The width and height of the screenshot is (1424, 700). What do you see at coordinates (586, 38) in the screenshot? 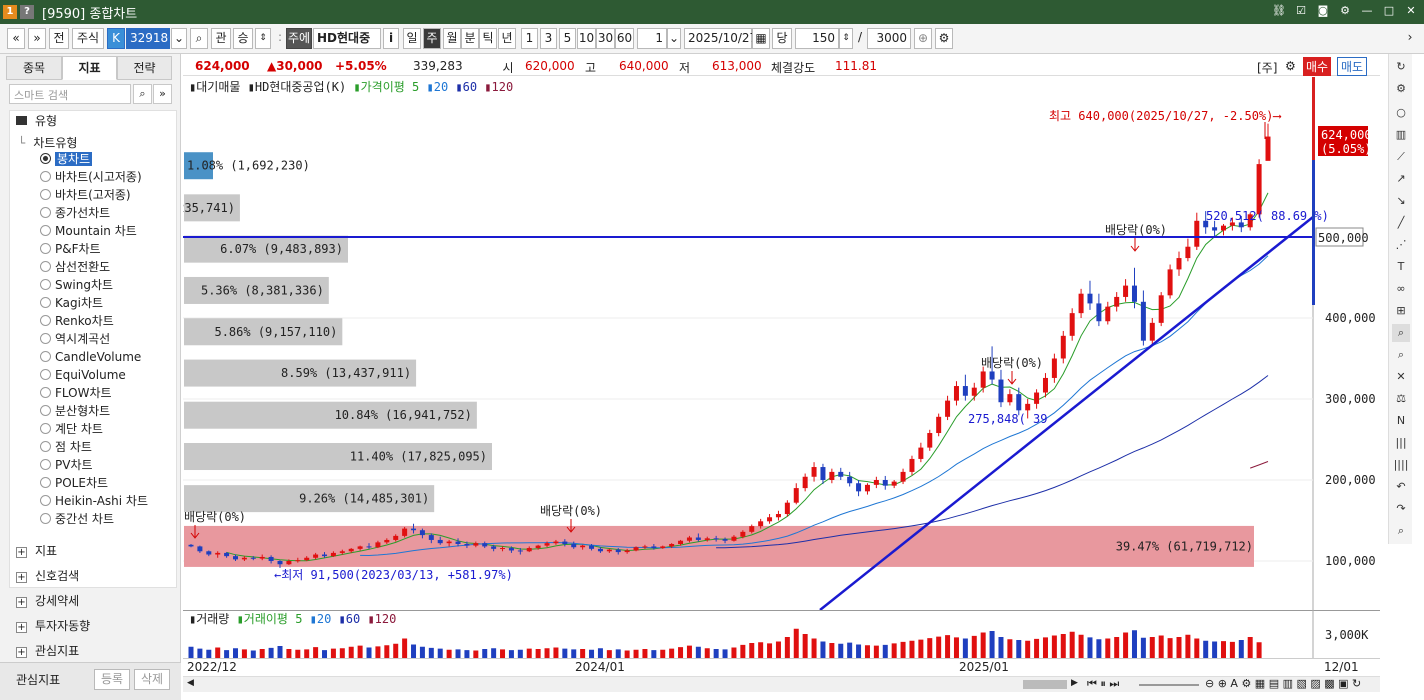
I see `interval-10: 10` at bounding box center [586, 38].